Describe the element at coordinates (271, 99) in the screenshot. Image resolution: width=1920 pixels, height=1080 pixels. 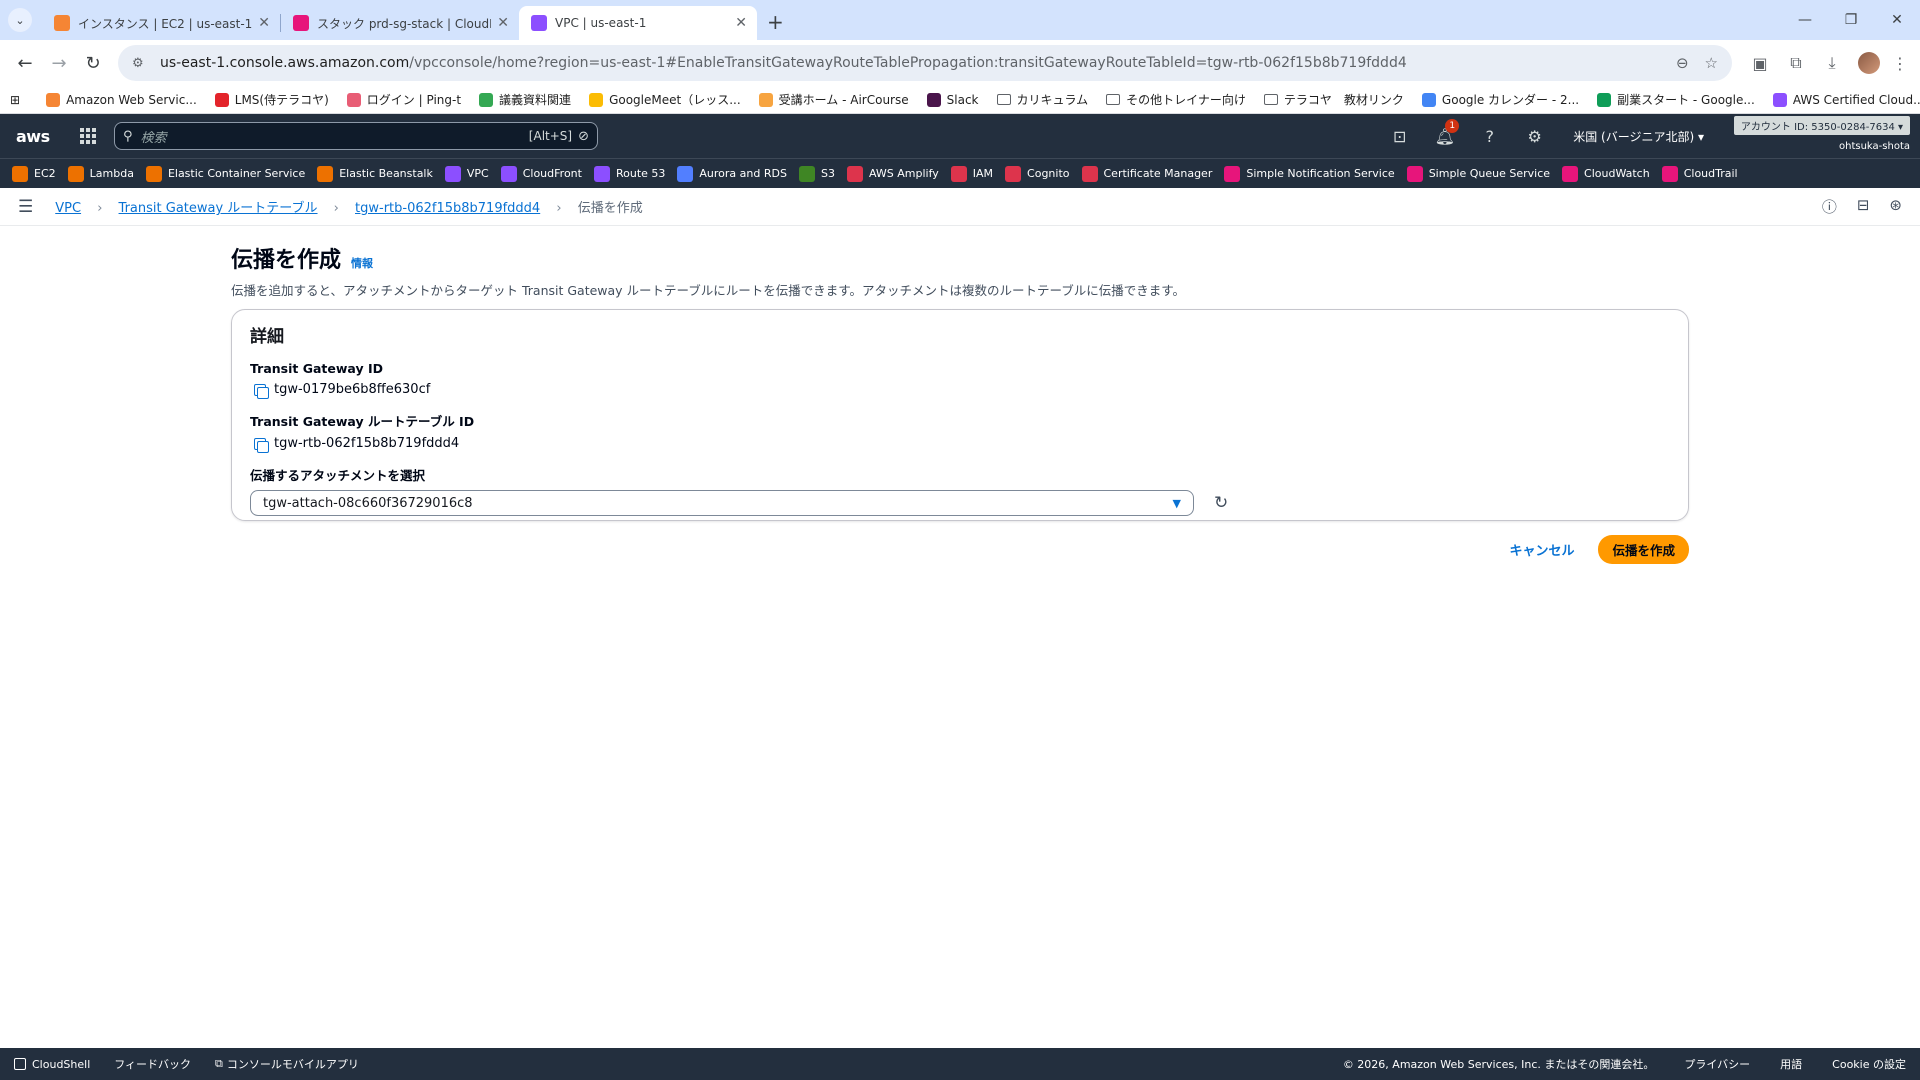
I see `bookmark-item: LMS(侍テラコヤ)` at that location.